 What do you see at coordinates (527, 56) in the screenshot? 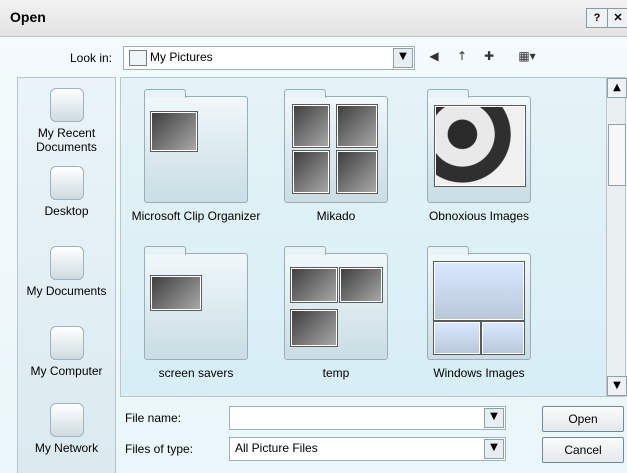
I see `views-menu-icon: ▦▾` at bounding box center [527, 56].